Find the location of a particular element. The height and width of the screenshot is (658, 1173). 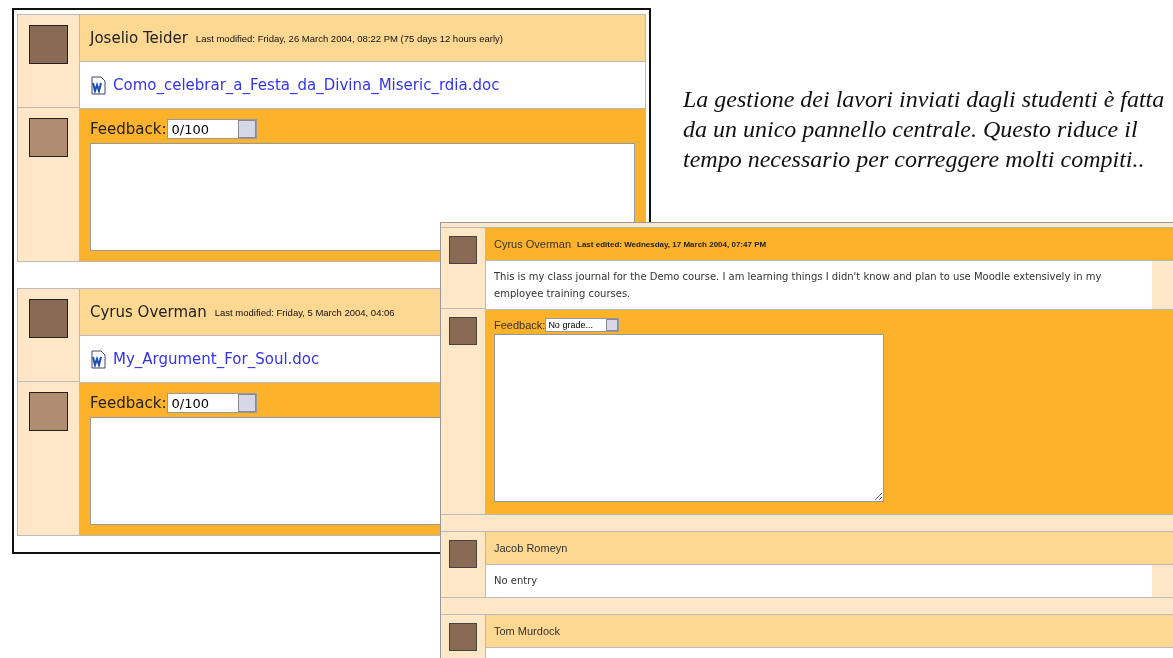

journal-text: This is my class journal for the Demo course. I am learning things I didn't know and plan to use Moodle extensively in my employee training courses. is located at coordinates (819, 285).